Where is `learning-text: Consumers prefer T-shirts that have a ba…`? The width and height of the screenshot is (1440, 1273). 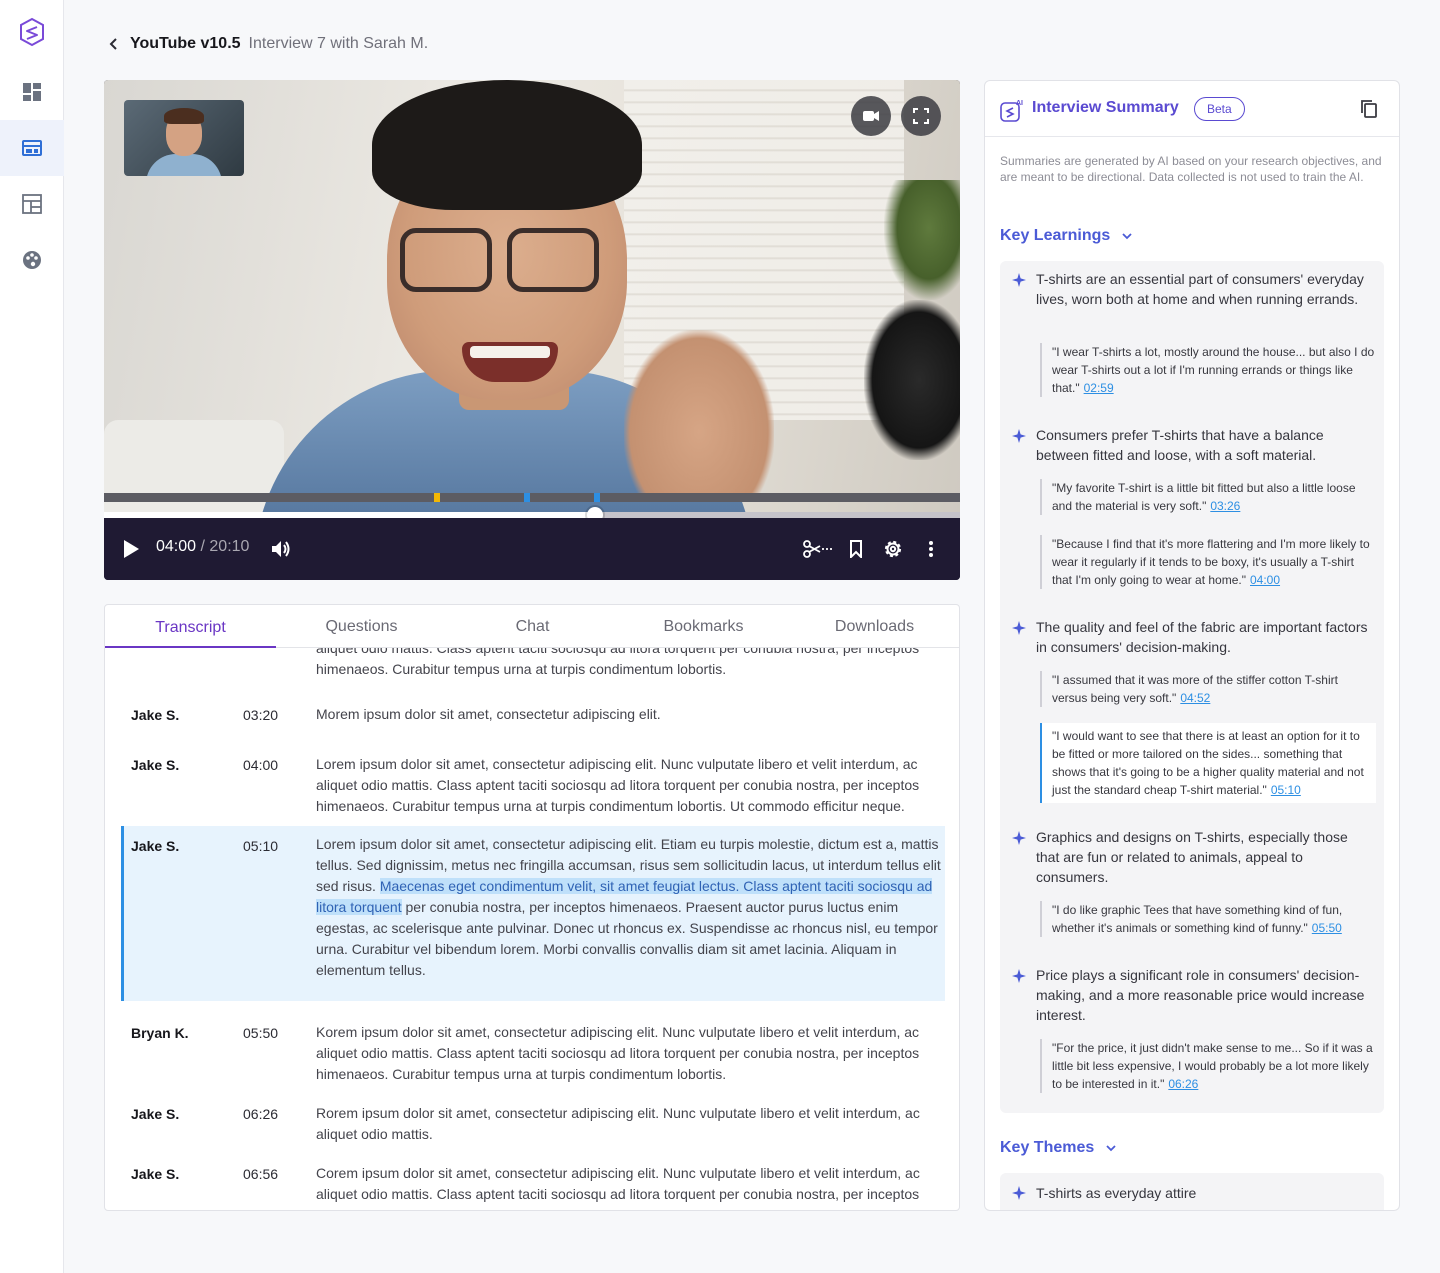
learning-text: Consumers prefer T-shirts that have a ba… is located at coordinates (1180, 445).